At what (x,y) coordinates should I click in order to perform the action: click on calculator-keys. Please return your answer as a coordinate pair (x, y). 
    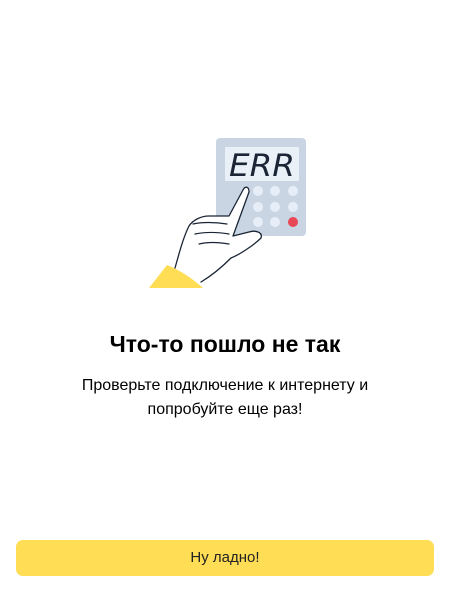
    Looking at the image, I should click on (275, 206).